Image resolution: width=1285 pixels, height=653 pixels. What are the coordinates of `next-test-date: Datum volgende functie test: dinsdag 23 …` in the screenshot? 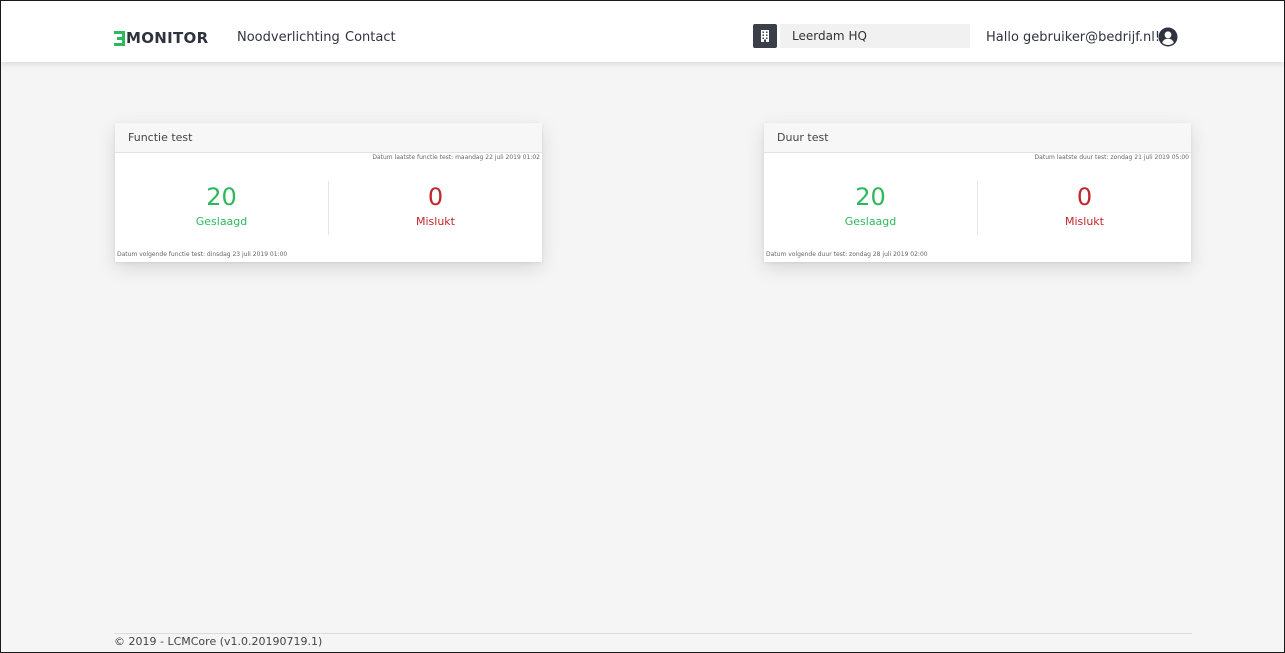 It's located at (202, 254).